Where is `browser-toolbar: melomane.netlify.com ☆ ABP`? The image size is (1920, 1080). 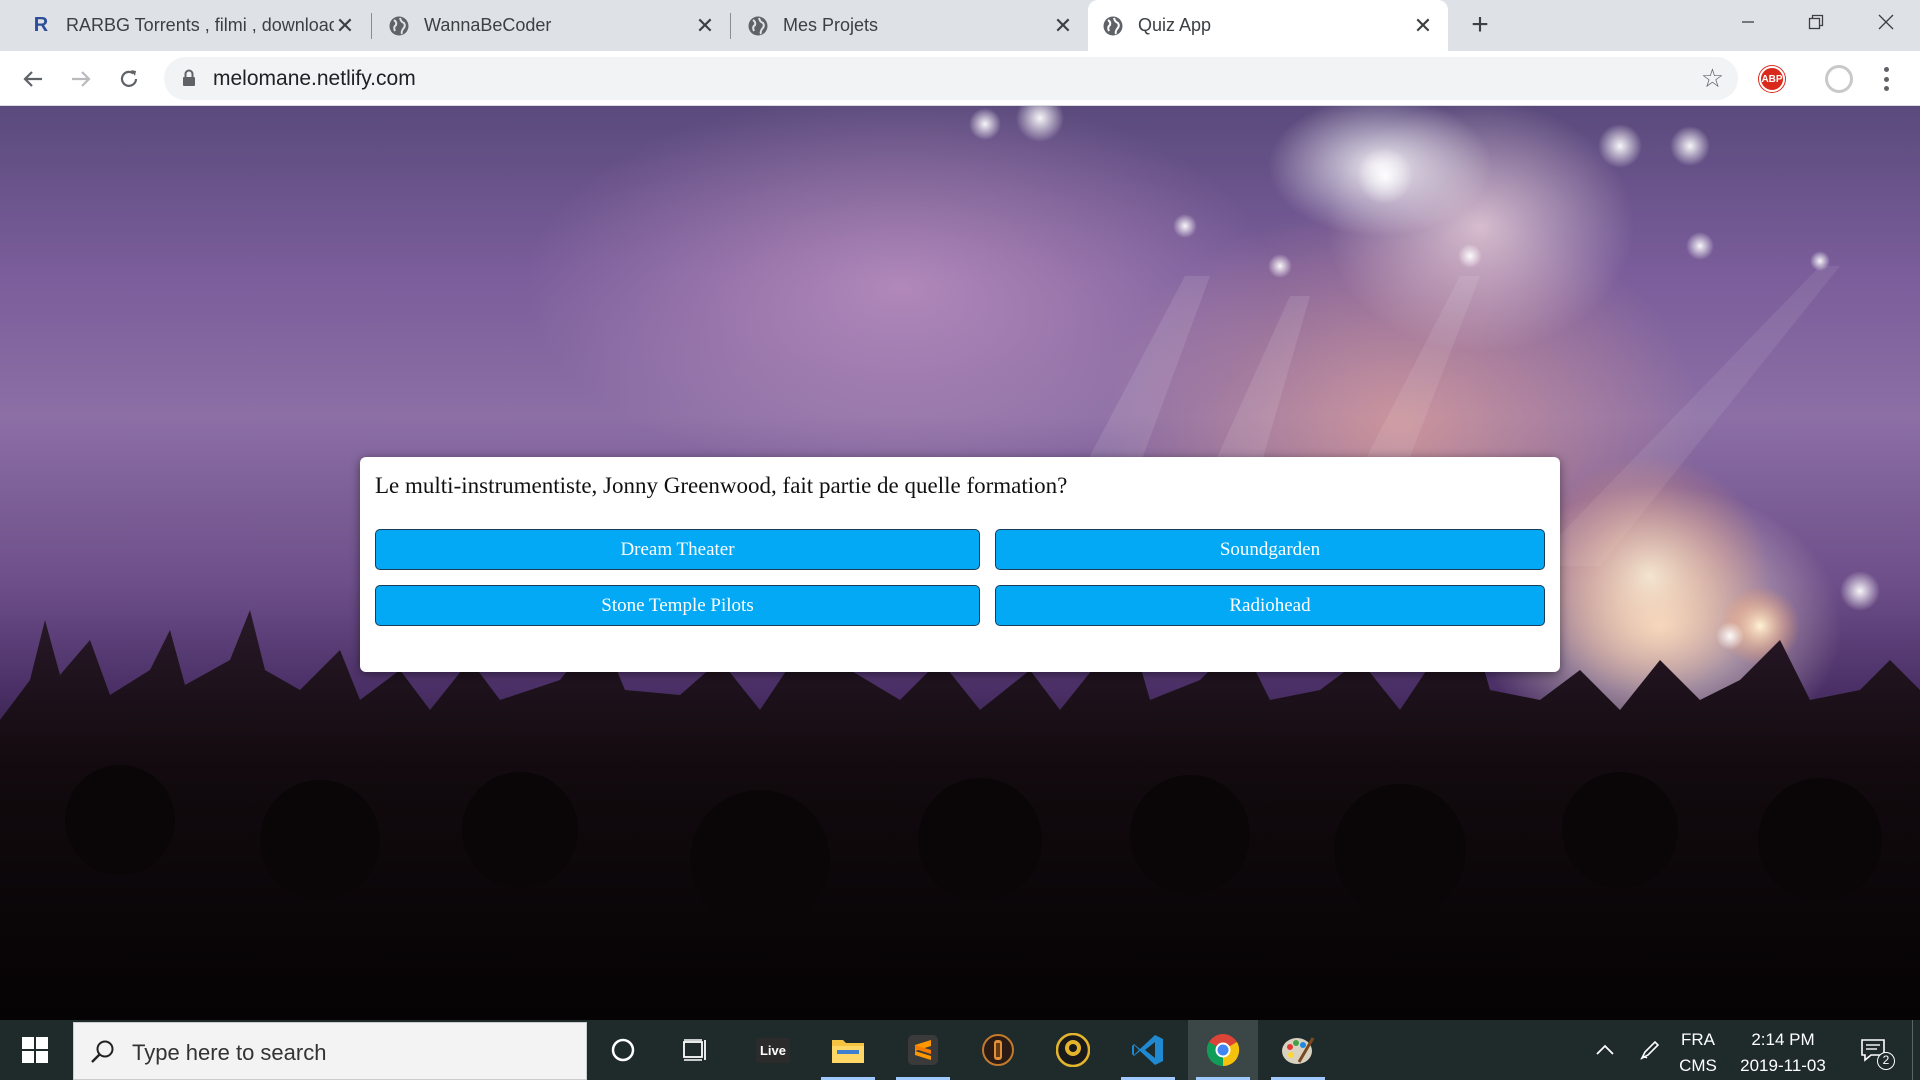 browser-toolbar: melomane.netlify.com ☆ ABP is located at coordinates (960, 78).